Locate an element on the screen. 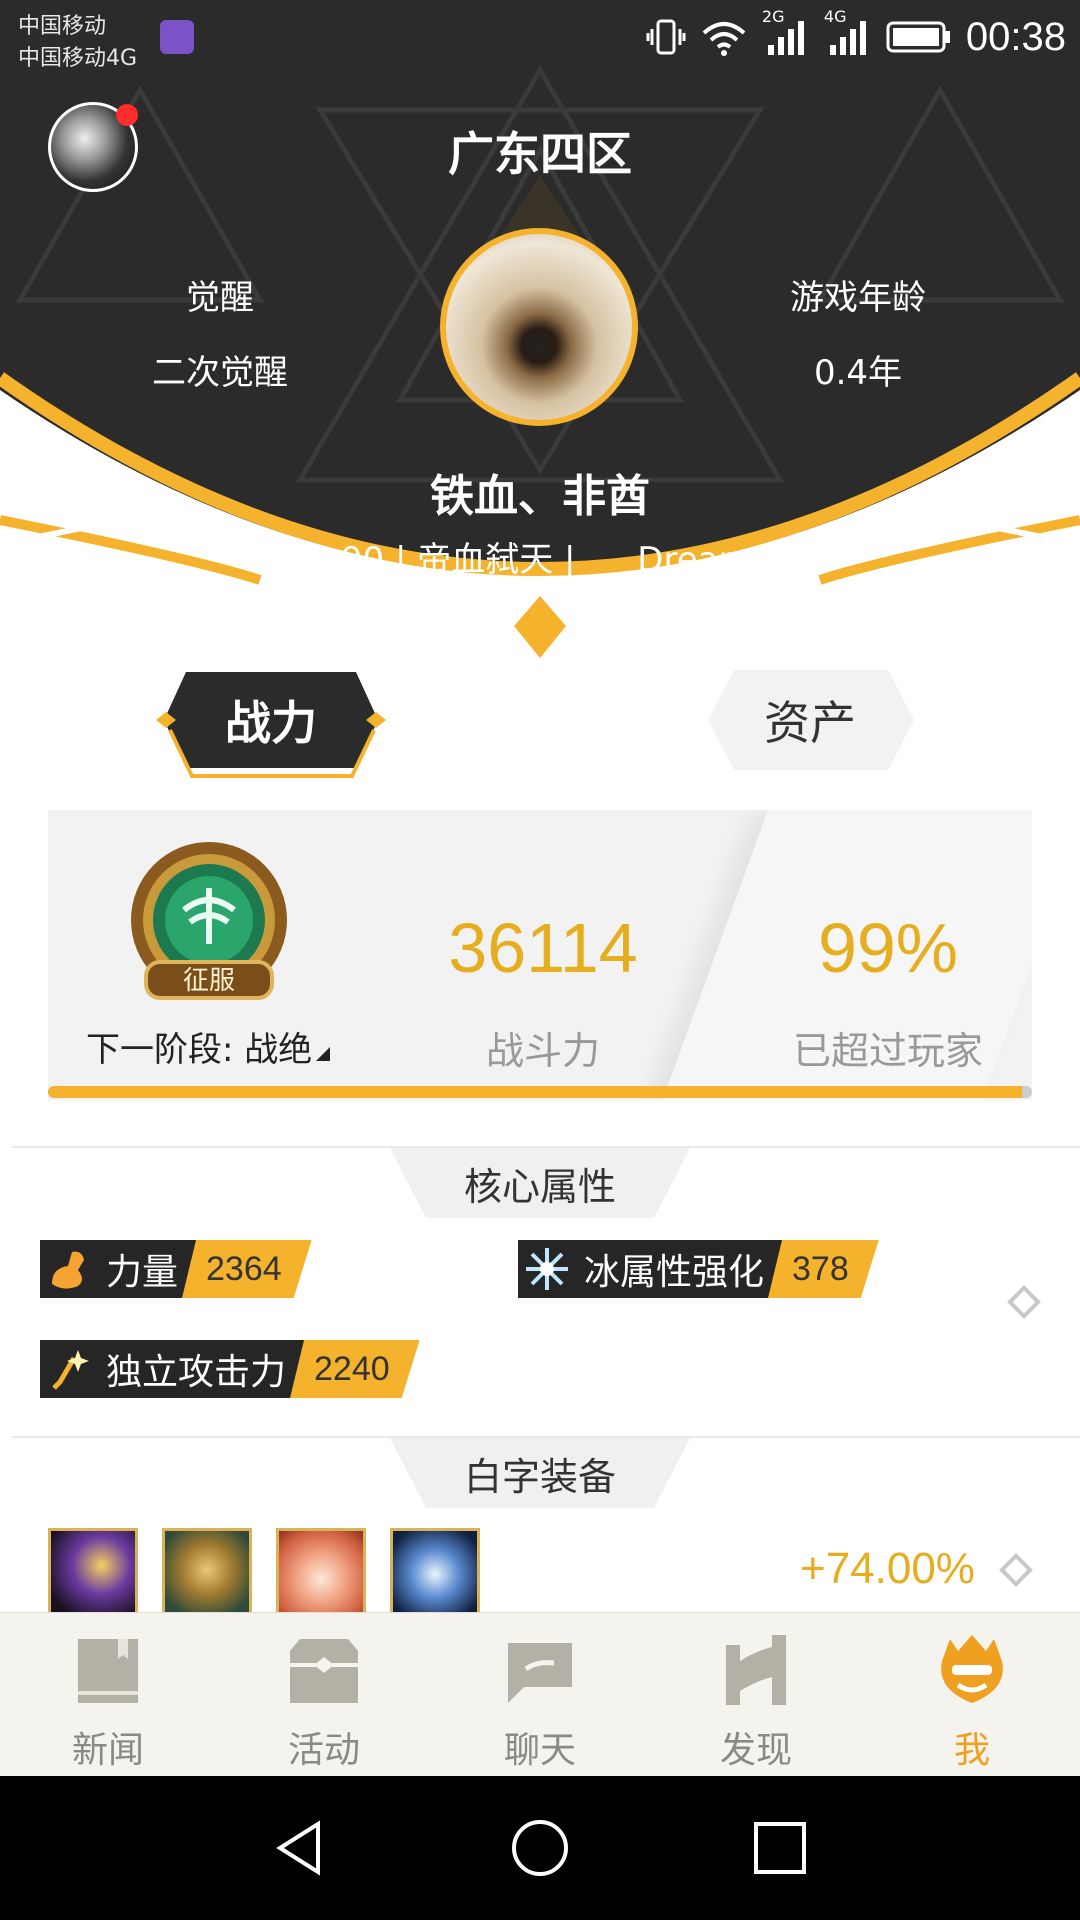  independent-attack-icon is located at coordinates (69, 1369).